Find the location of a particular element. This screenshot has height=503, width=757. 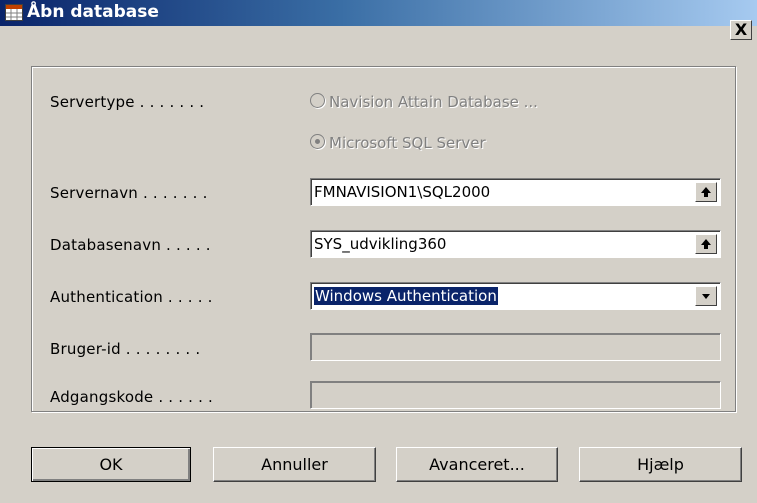

servername-value: FMNAVISION1\SQL2000 is located at coordinates (402, 192).